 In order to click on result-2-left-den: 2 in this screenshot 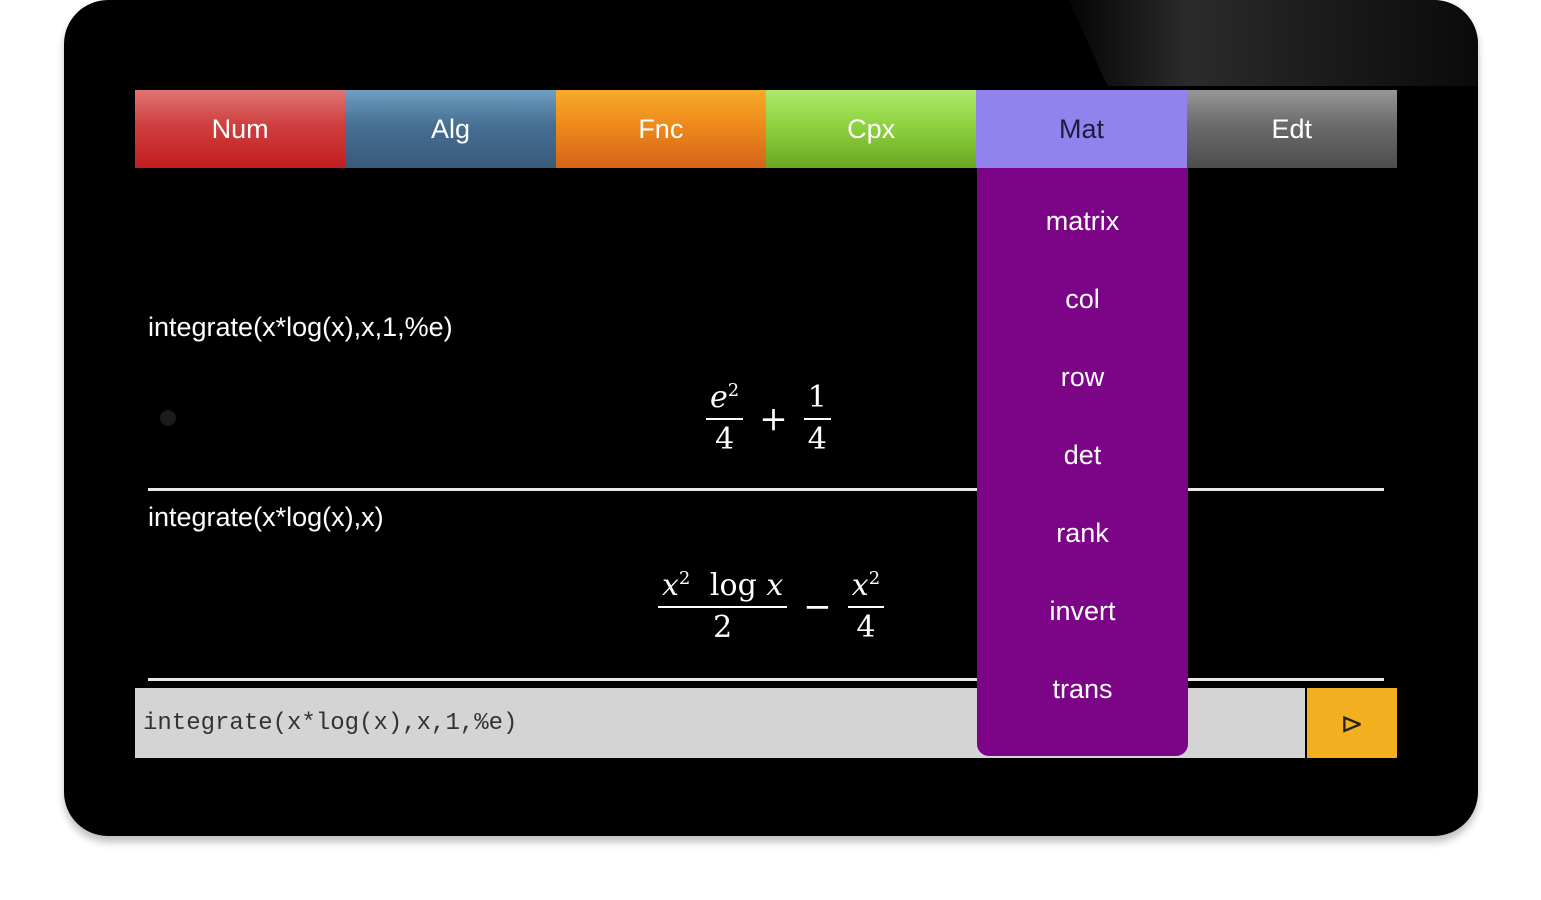, I will do `click(723, 627)`.